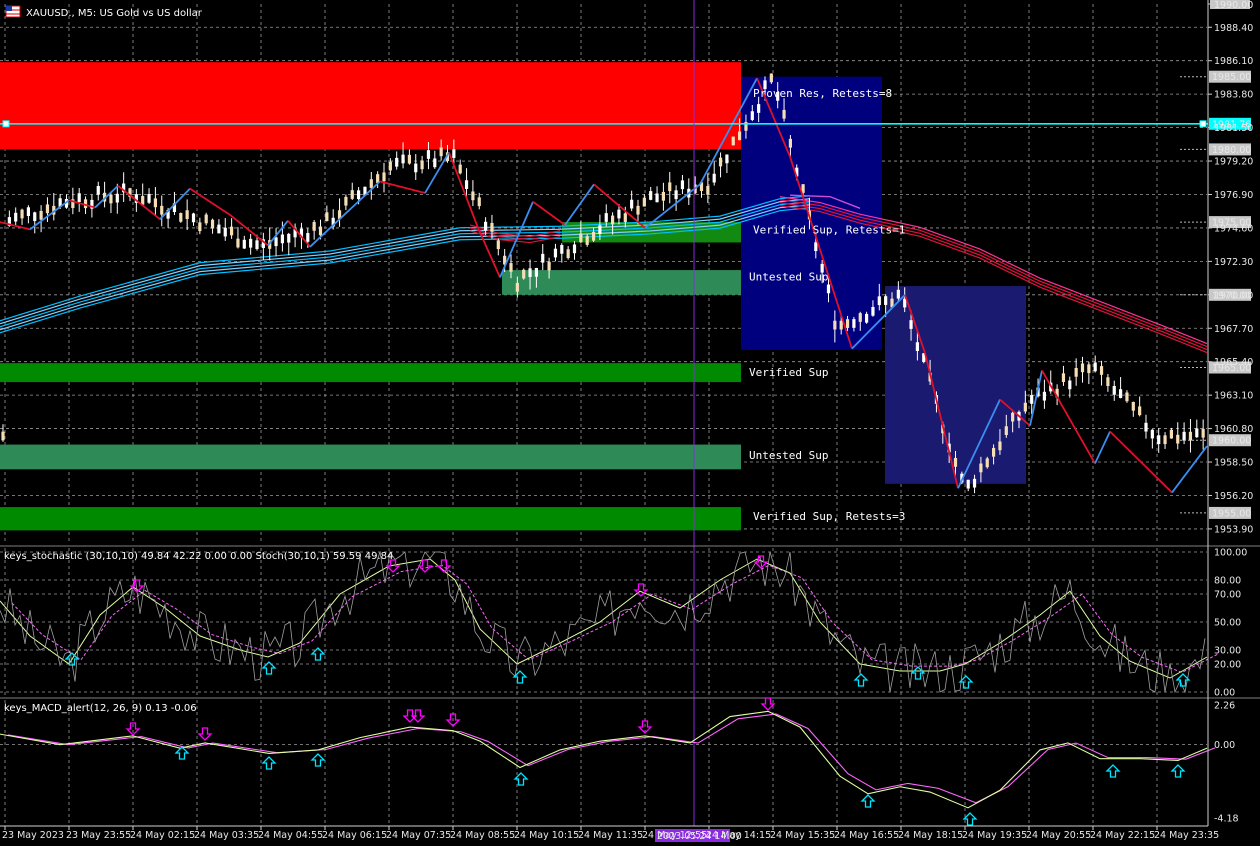 The height and width of the screenshot is (846, 1260). What do you see at coordinates (610, 835) in the screenshot?
I see `time-label: 24 May 11:35` at bounding box center [610, 835].